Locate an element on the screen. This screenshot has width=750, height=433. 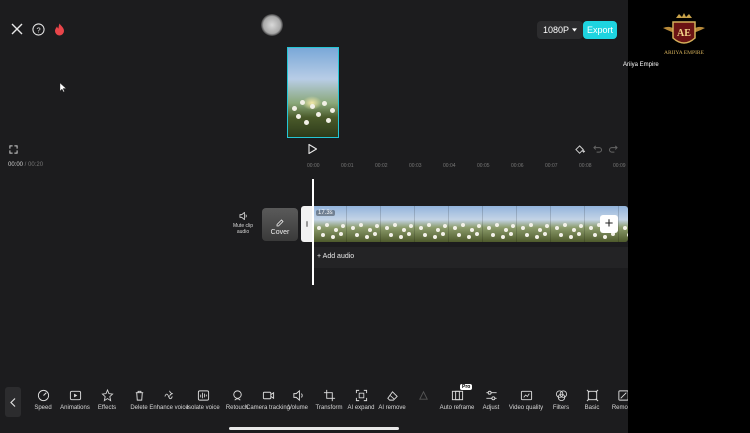
adjust-icon is located at coordinates (491, 395).